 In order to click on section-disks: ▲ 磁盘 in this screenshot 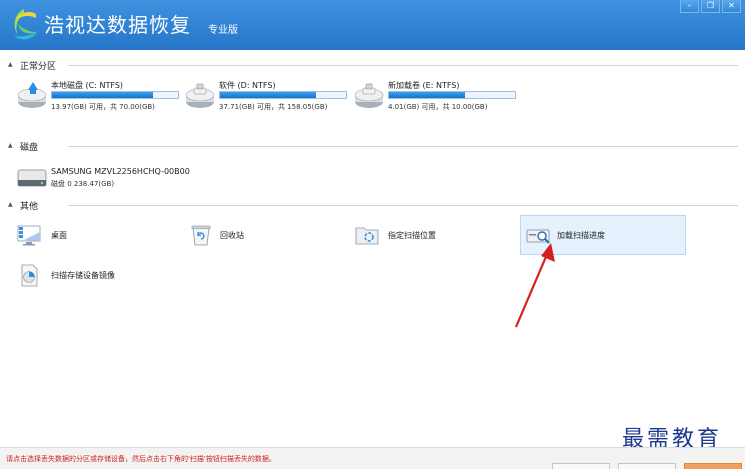, I will do `click(373, 146)`.